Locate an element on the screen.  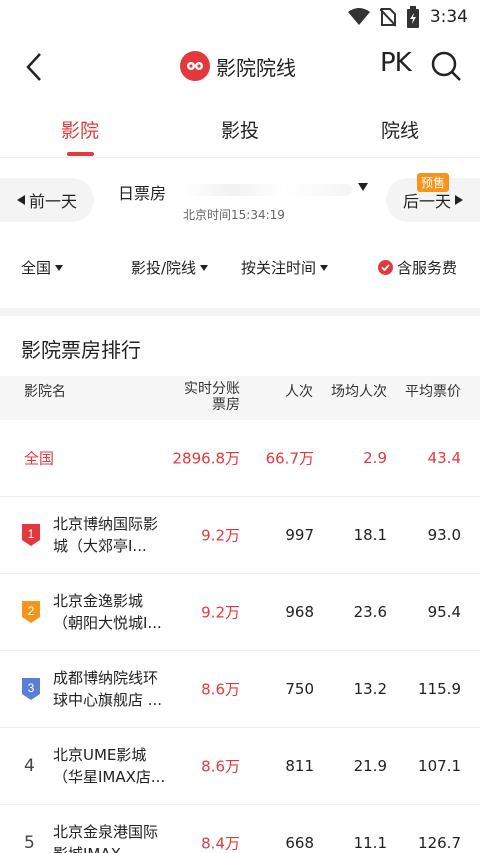
tab-cinema: 影院 is located at coordinates (80, 129).